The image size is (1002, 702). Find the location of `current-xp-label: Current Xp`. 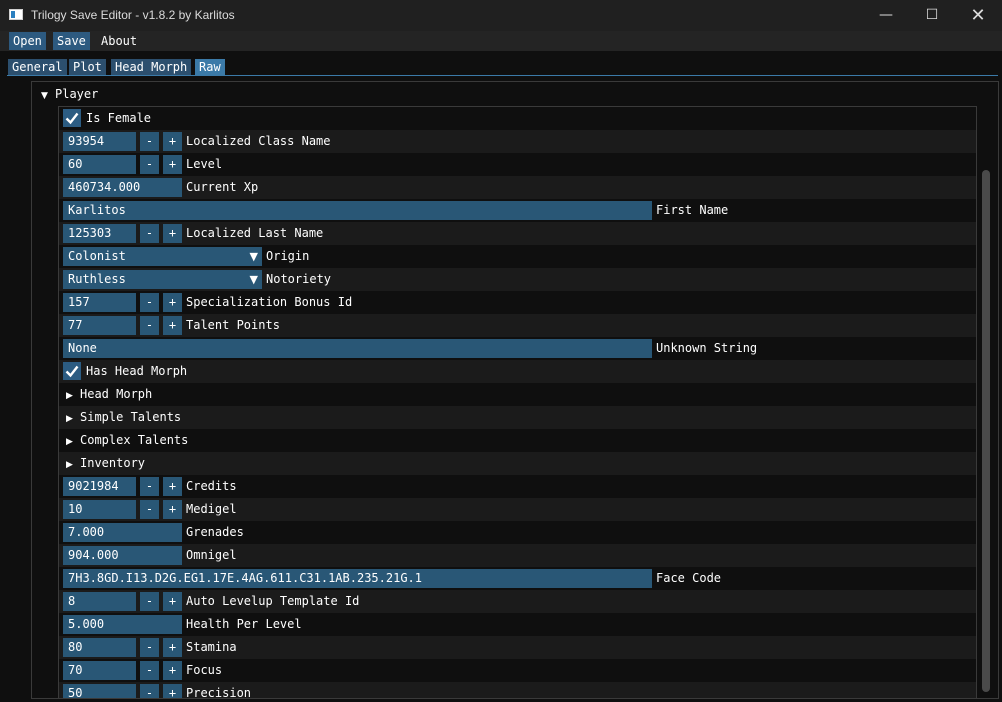

current-xp-label: Current Xp is located at coordinates (222, 187).